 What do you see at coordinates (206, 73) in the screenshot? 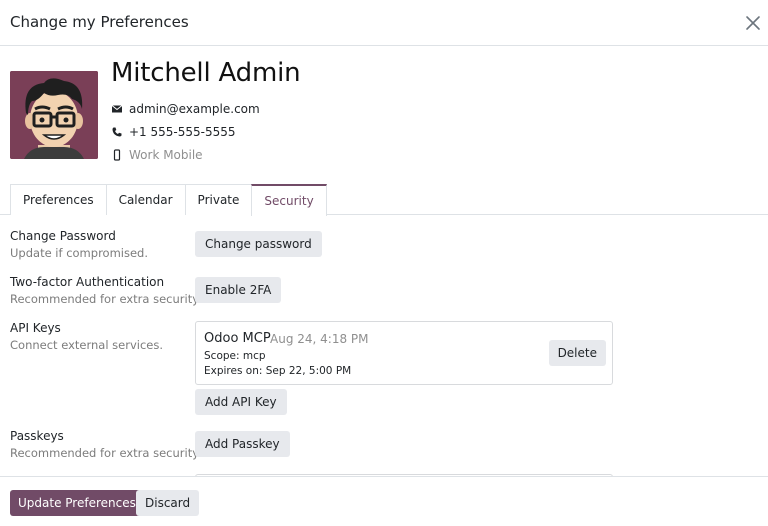
I see `profile-name: Mitchell Admin` at bounding box center [206, 73].